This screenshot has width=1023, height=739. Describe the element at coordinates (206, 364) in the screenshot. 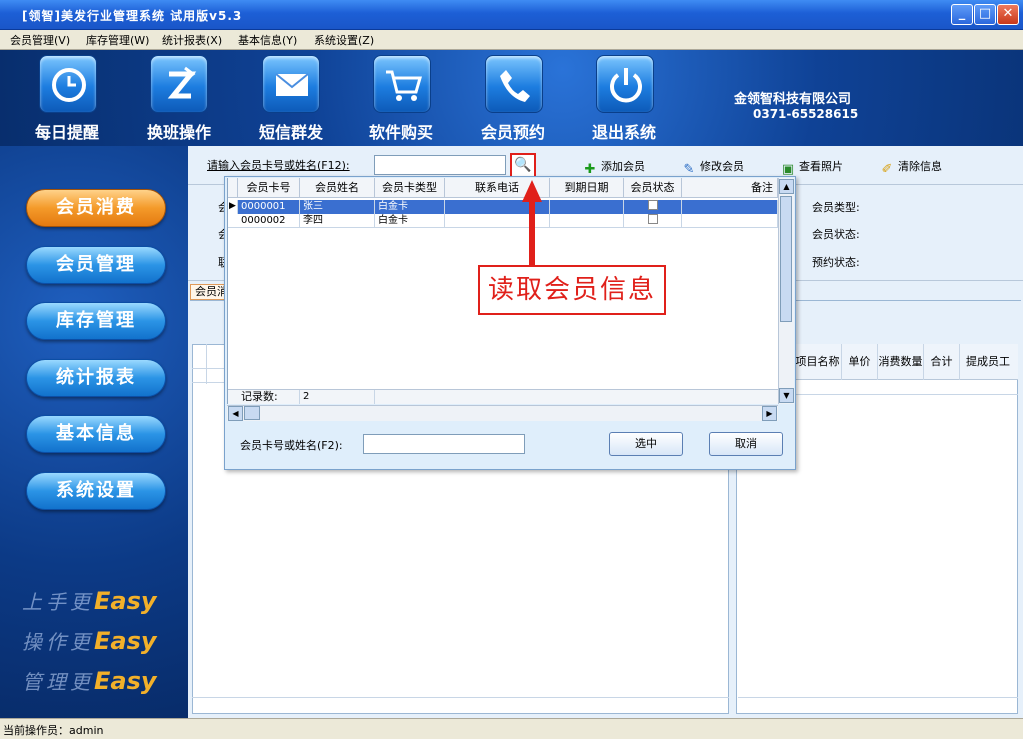

I see `left-table-col-line` at that location.